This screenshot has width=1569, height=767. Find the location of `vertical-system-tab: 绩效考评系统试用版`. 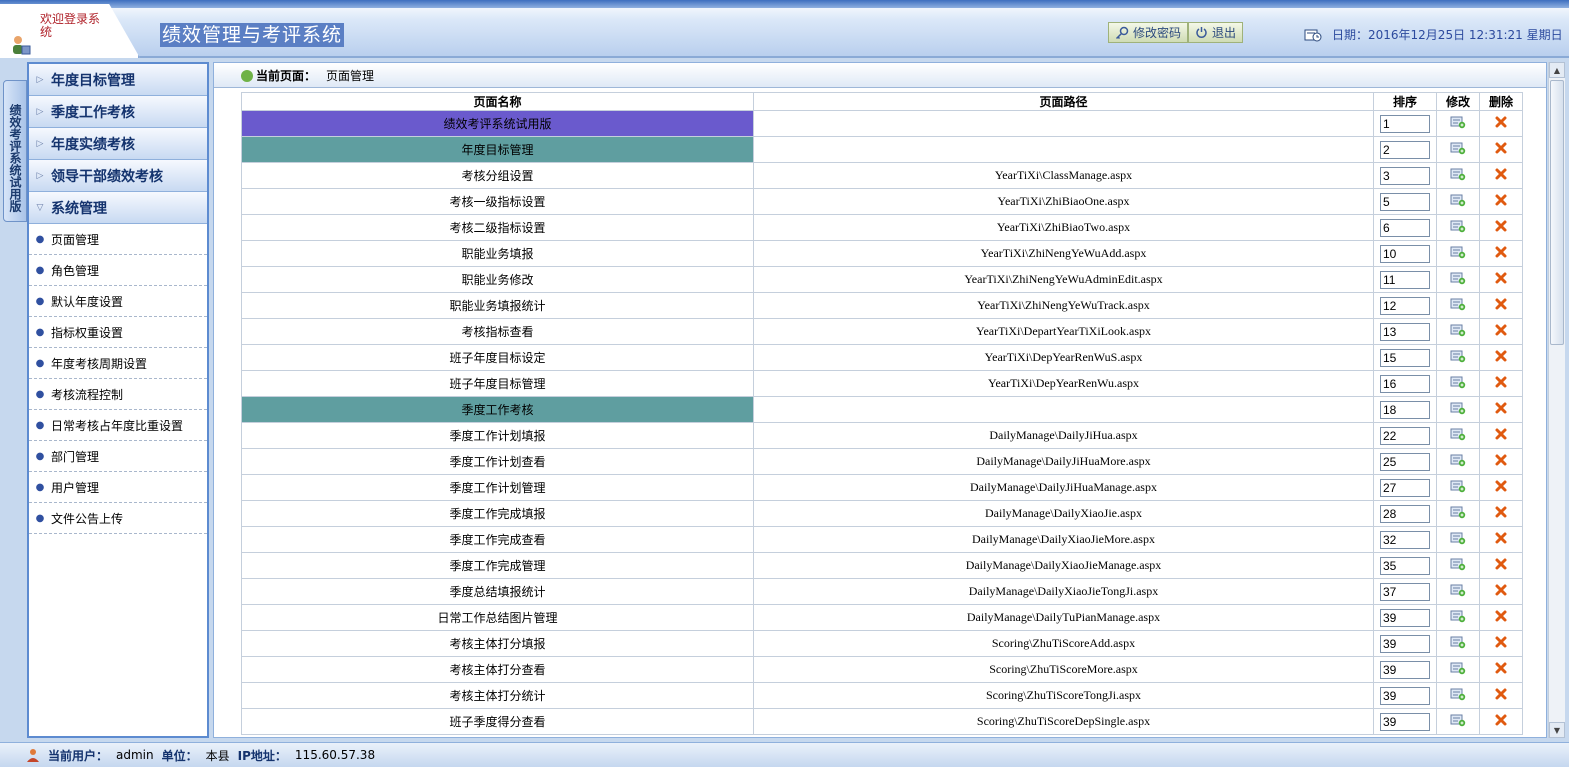

vertical-system-tab: 绩效考评系统试用版 is located at coordinates (15, 151).